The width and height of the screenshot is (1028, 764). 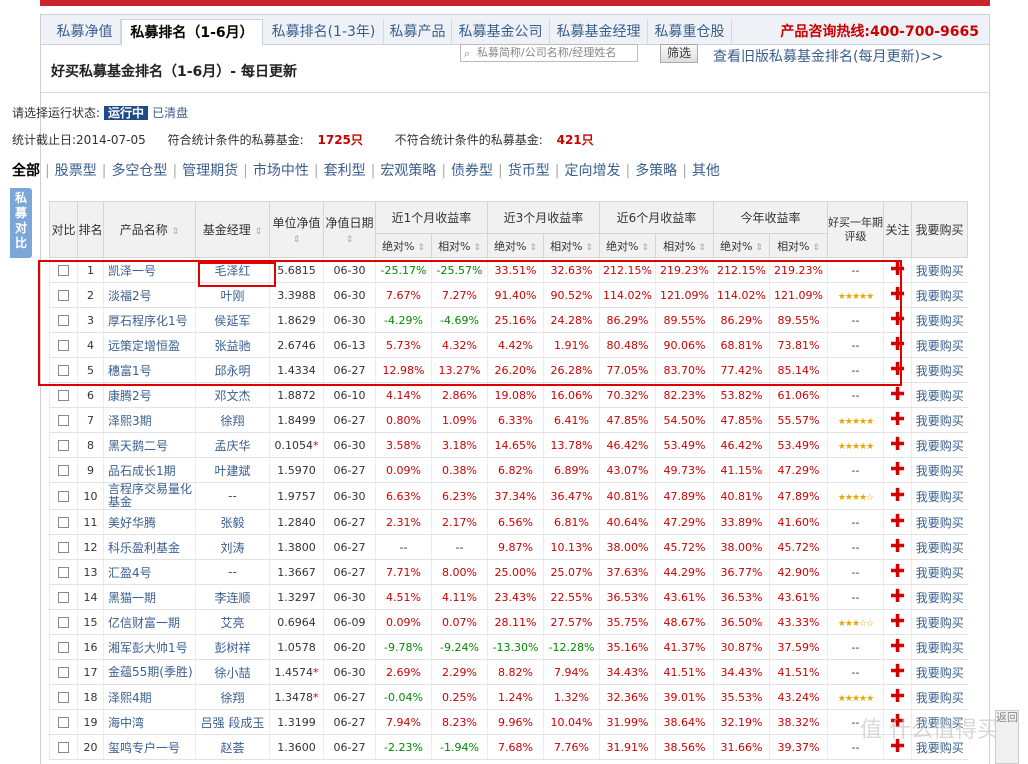 What do you see at coordinates (149, 522) in the screenshot?
I see `fund-name-link: 美好华腾` at bounding box center [149, 522].